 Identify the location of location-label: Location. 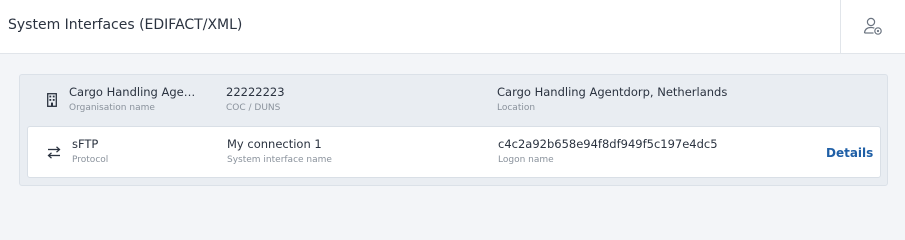
(516, 108).